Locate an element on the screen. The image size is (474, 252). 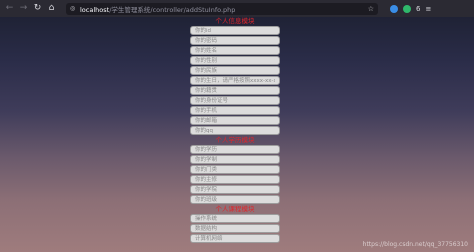
reload-icon: ↻ is located at coordinates (37, 8).